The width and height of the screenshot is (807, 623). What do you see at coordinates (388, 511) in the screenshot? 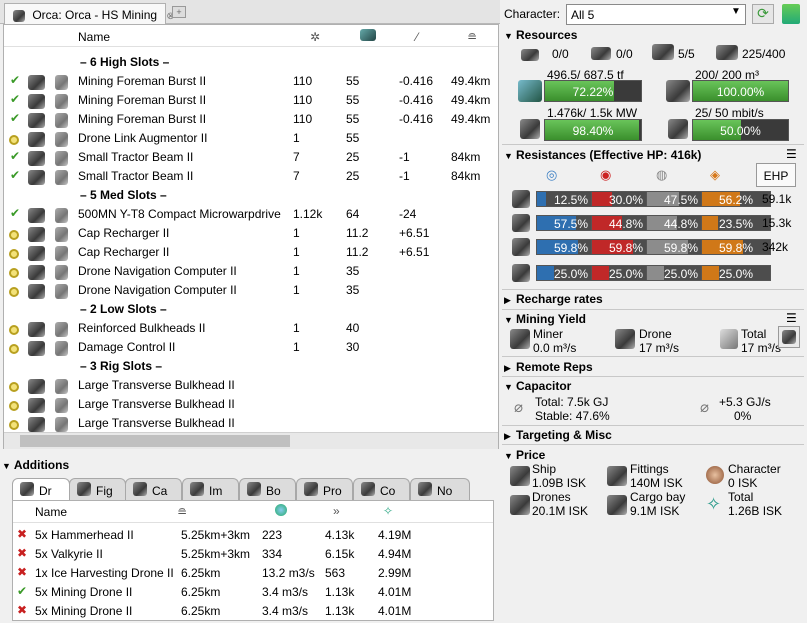
I see `price-column-icon: ✧` at bounding box center [388, 511].